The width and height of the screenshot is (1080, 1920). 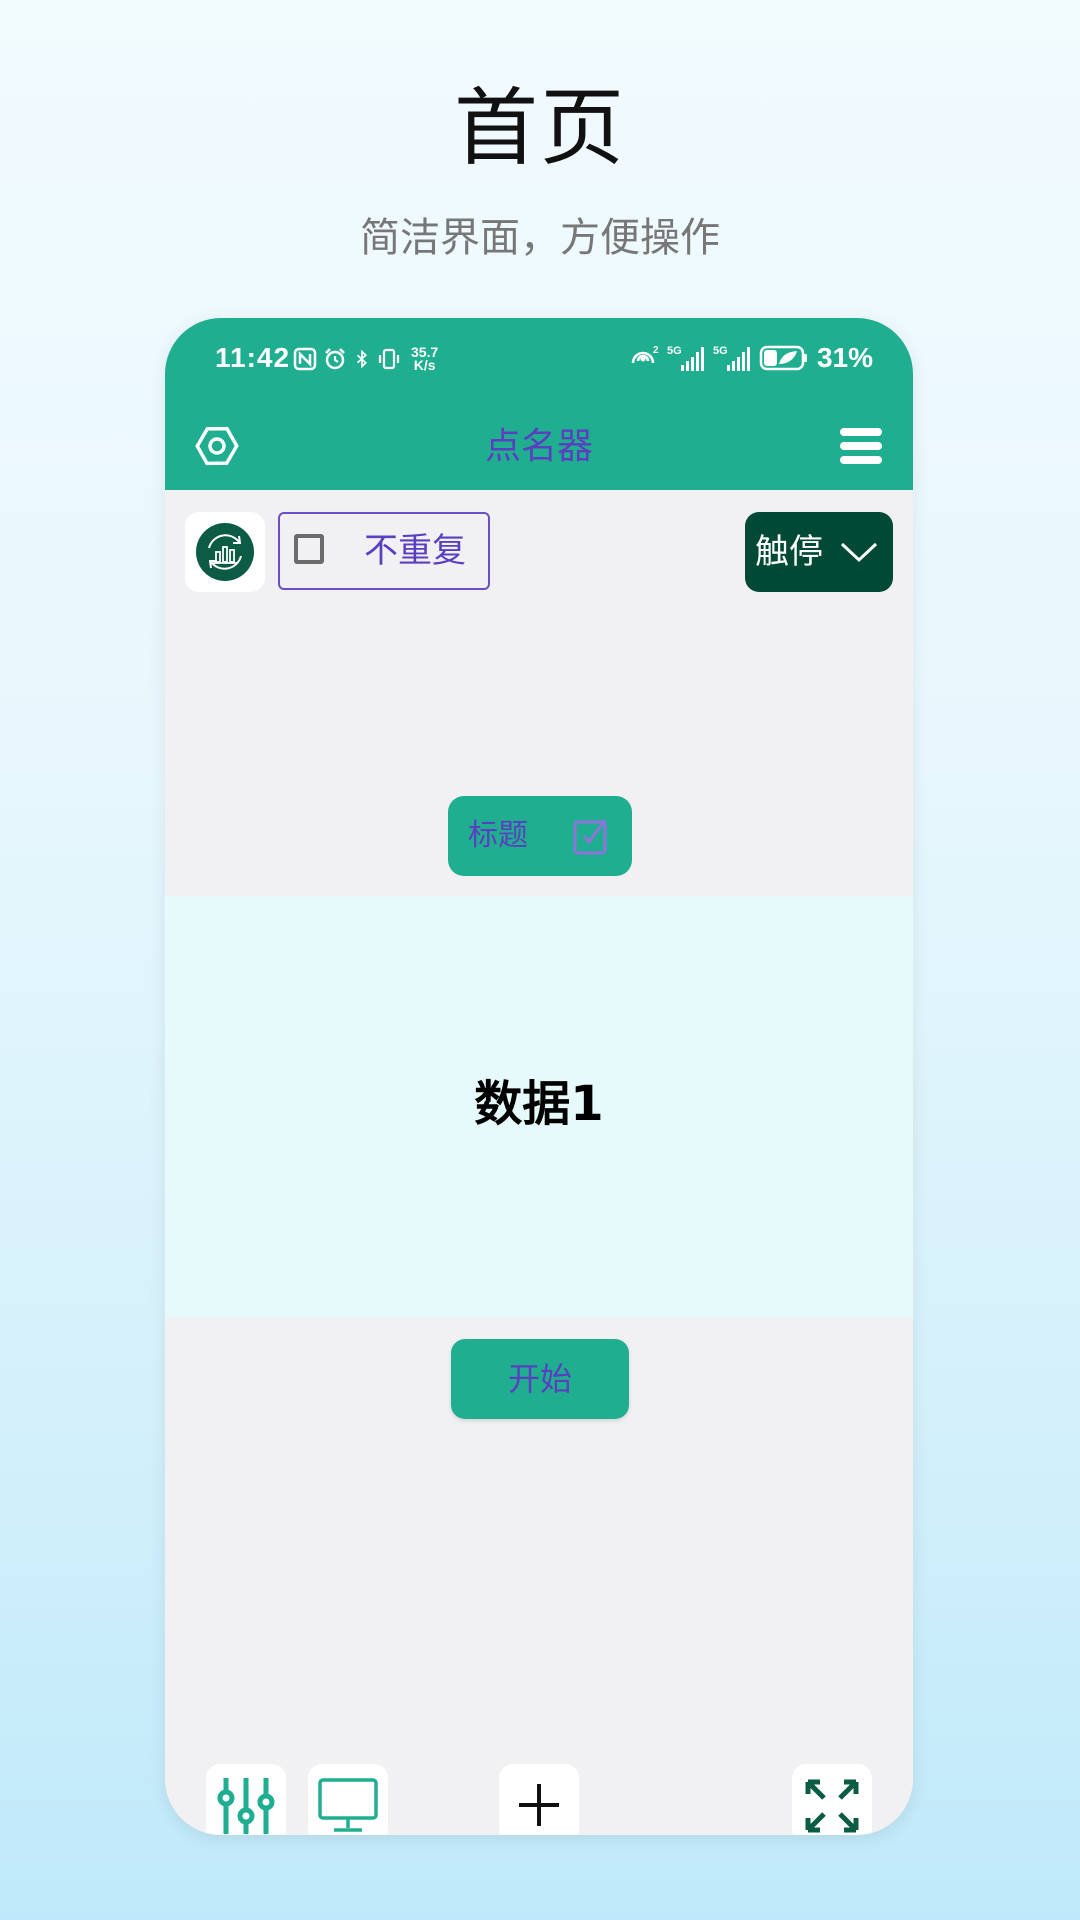 I want to click on battery-percent: 31%, so click(x=844, y=357).